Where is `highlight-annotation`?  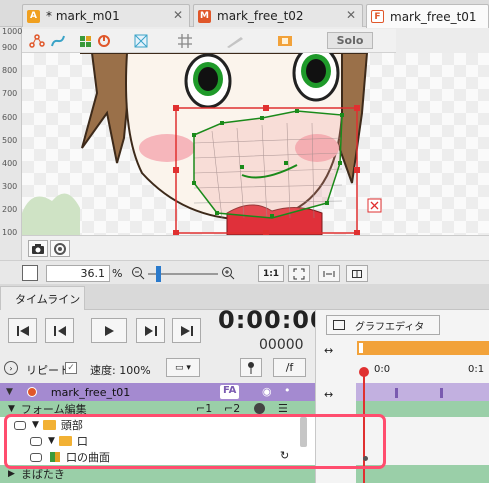
highlight-annotation is located at coordinates (195, 441).